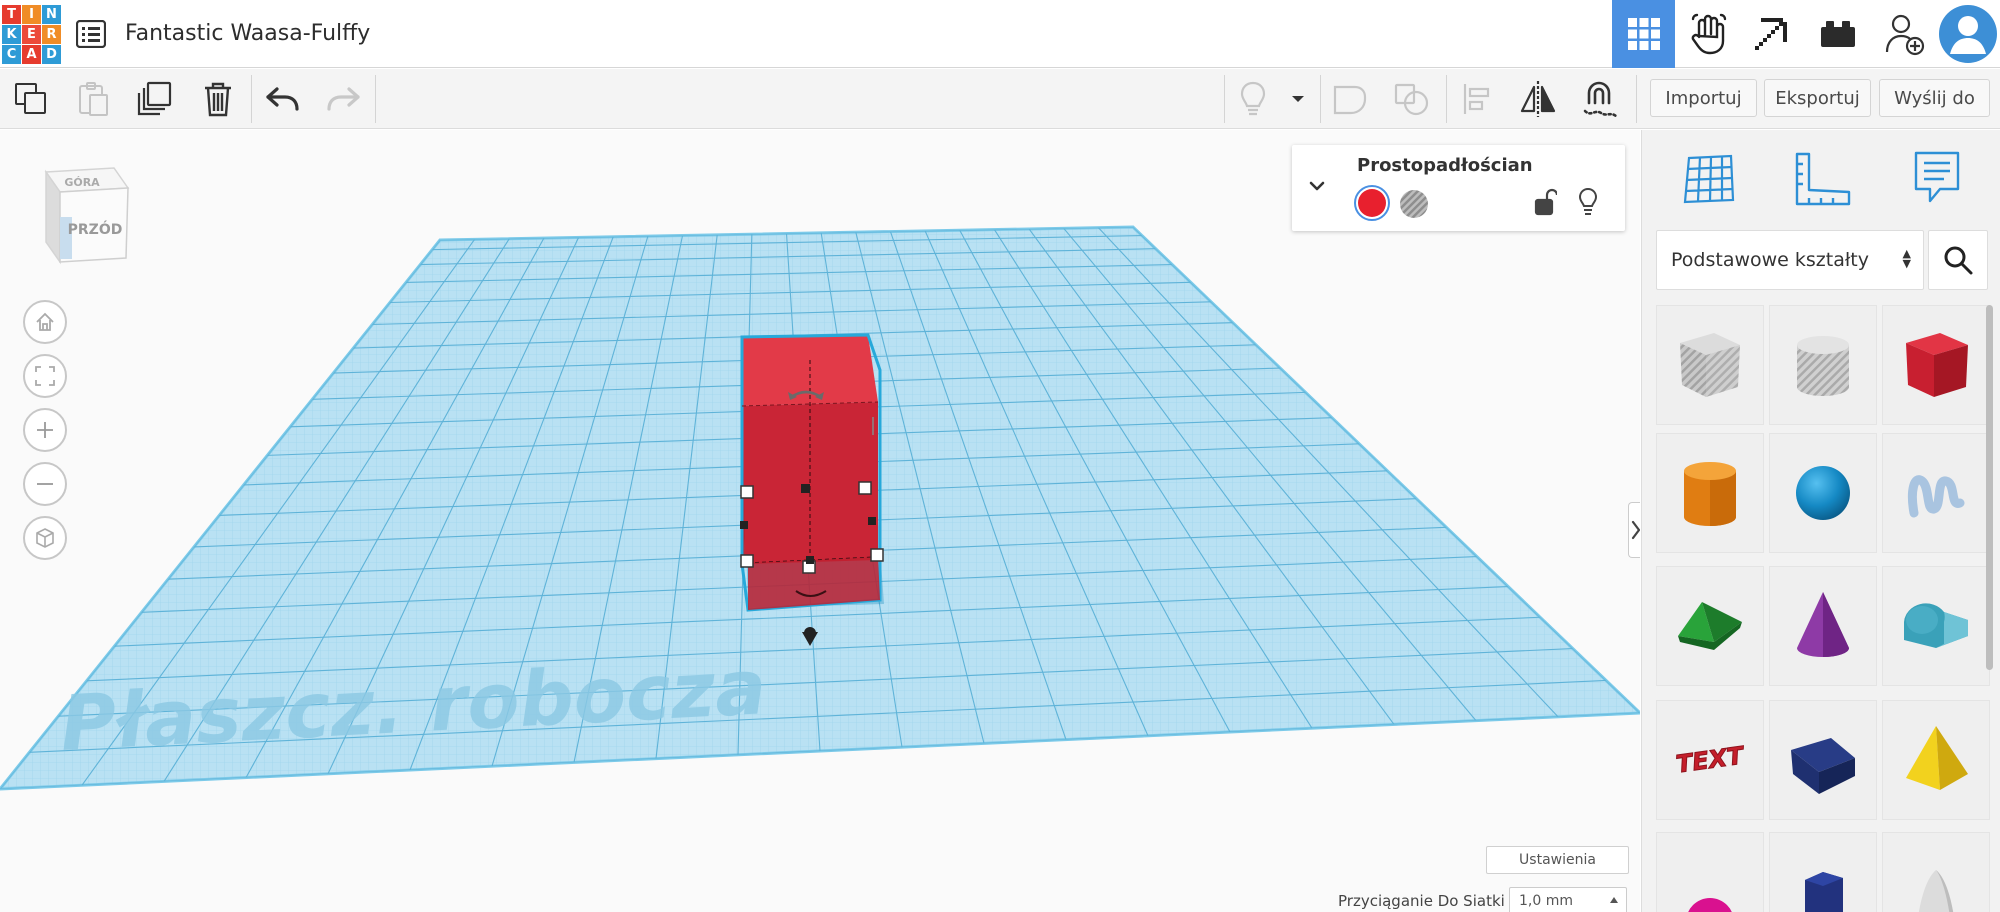 The image size is (2000, 912). I want to click on logo-letter: E, so click(31, 34).